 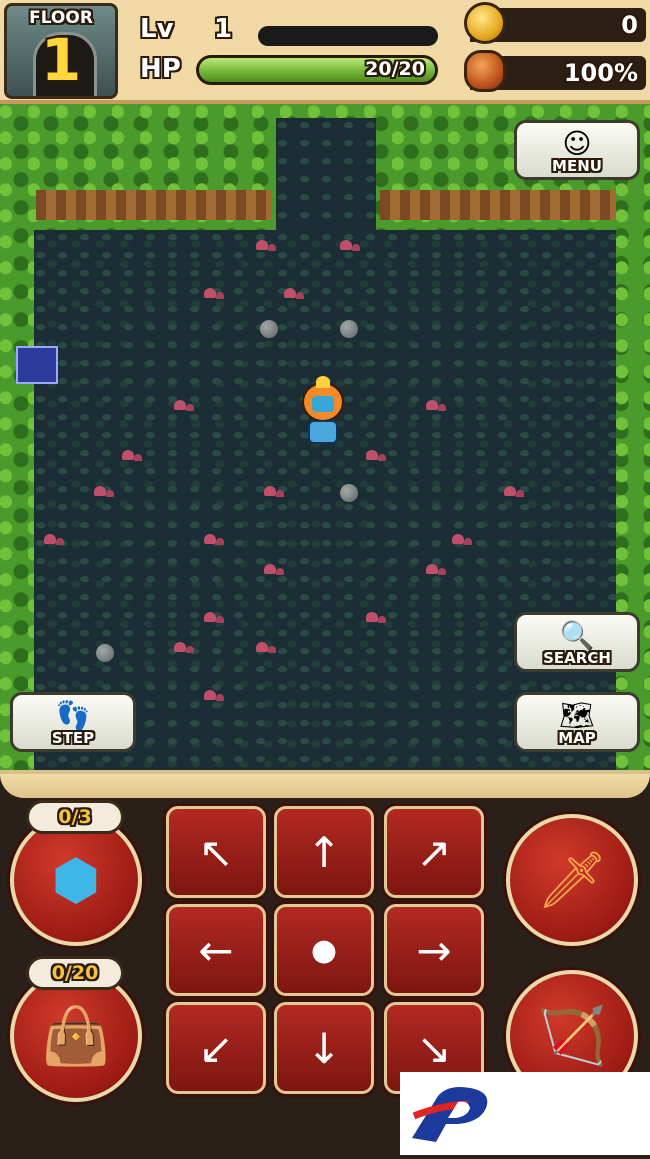 What do you see at coordinates (577, 658) in the screenshot?
I see `search-label: SEARCH` at bounding box center [577, 658].